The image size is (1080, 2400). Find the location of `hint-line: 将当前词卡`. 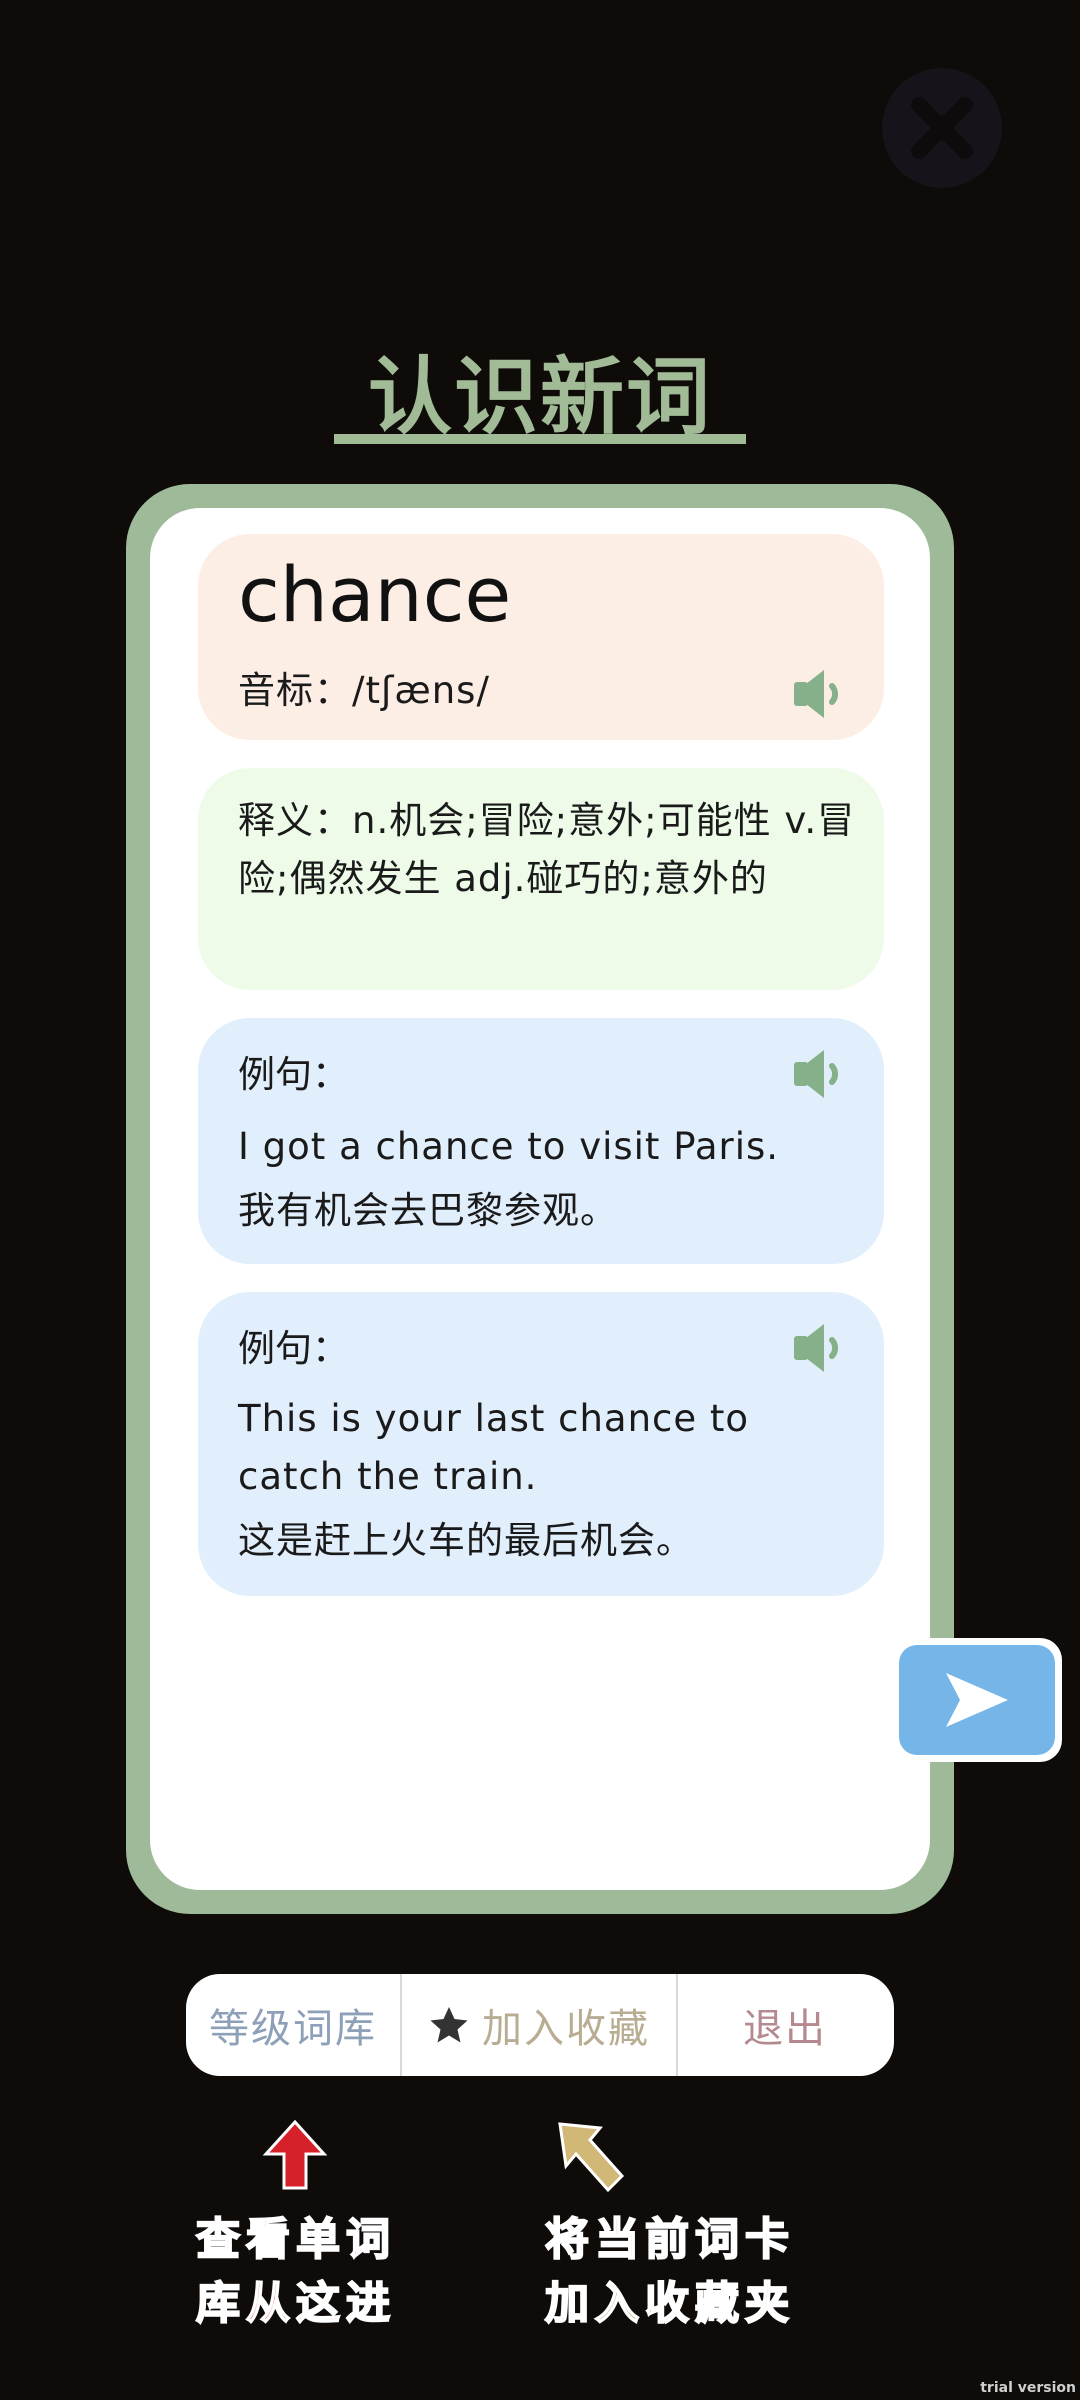

hint-line: 将当前词卡 is located at coordinates (669, 2239).